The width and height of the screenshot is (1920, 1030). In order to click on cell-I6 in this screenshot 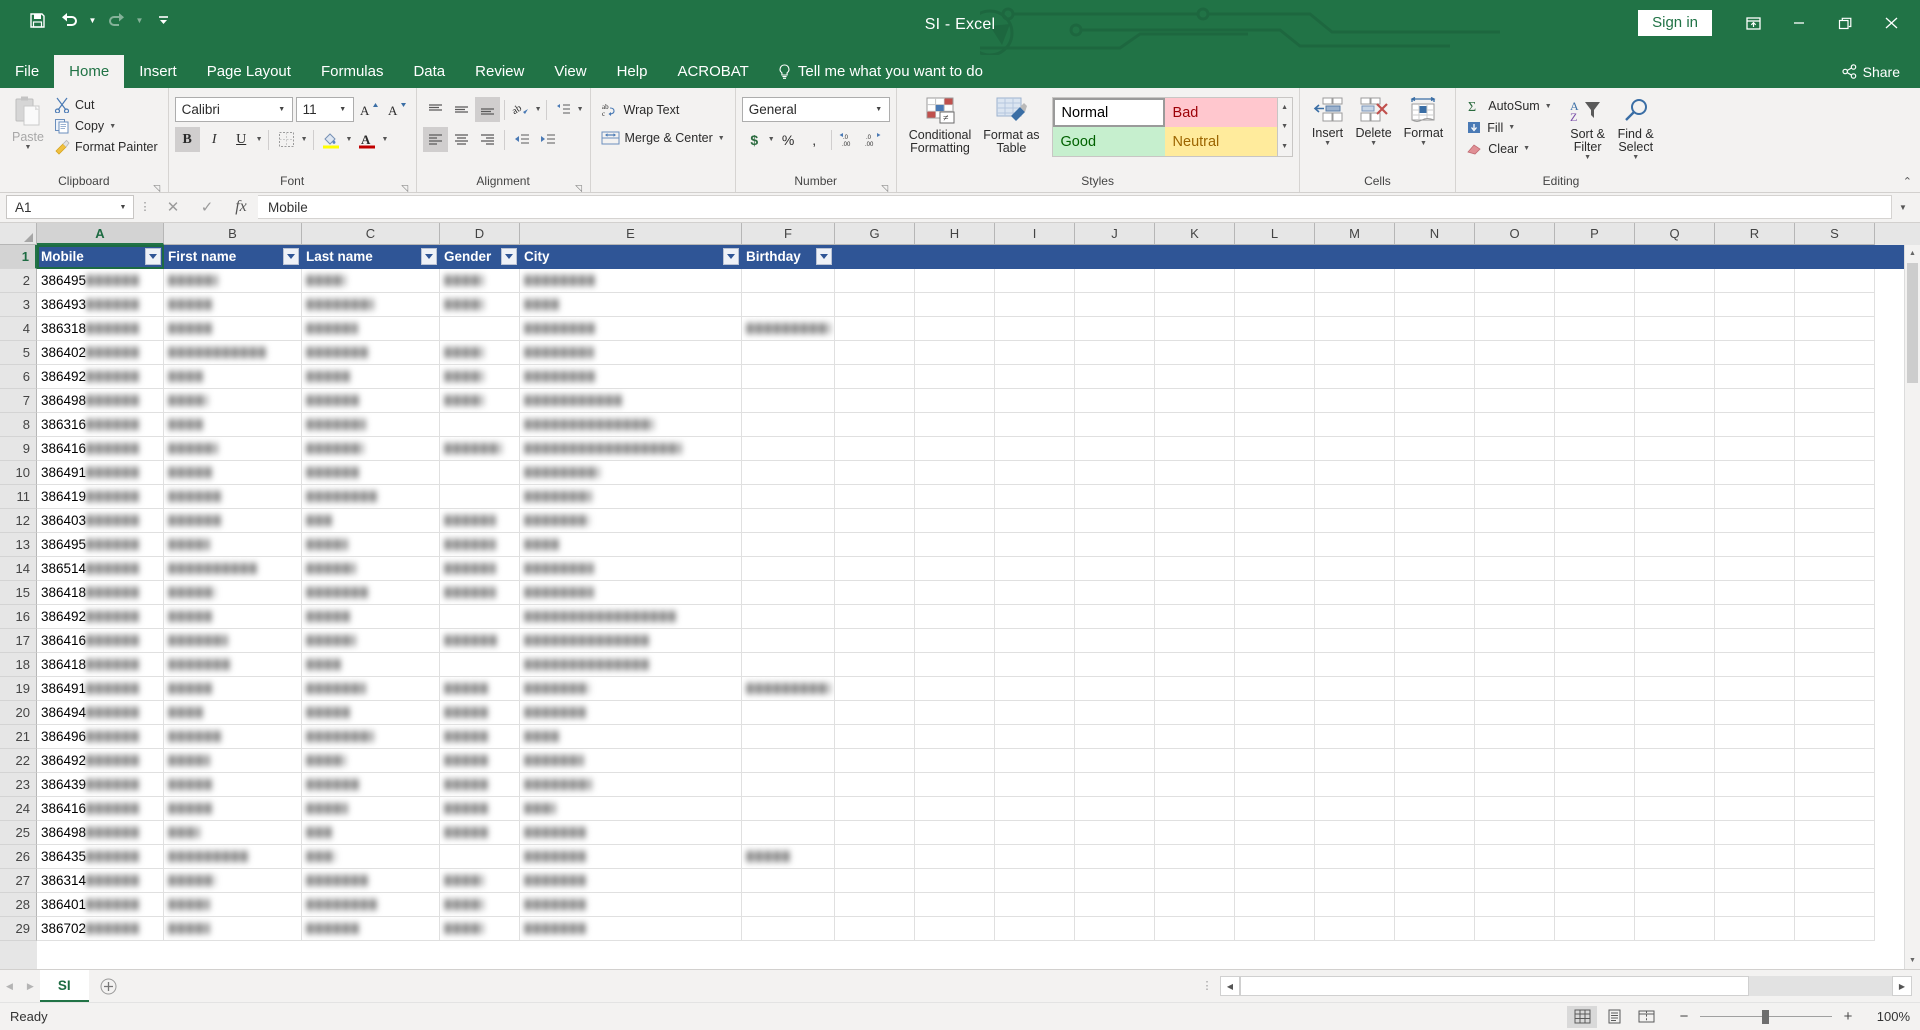, I will do `click(1035, 377)`.